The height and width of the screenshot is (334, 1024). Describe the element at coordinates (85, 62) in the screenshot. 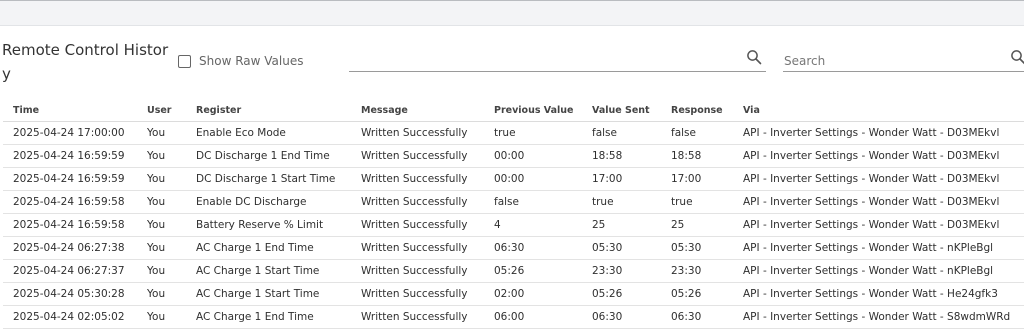

I see `page-title: Remote Control History` at that location.